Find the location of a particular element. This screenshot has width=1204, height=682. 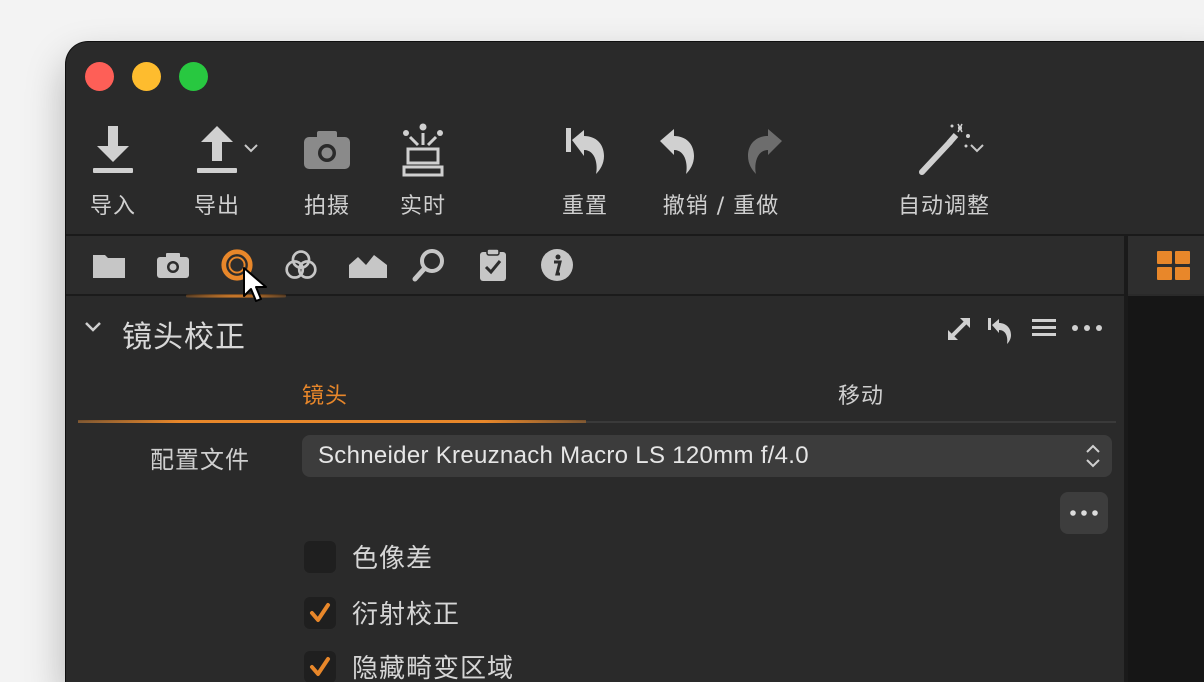

reset-button: 重置 is located at coordinates (585, 170).